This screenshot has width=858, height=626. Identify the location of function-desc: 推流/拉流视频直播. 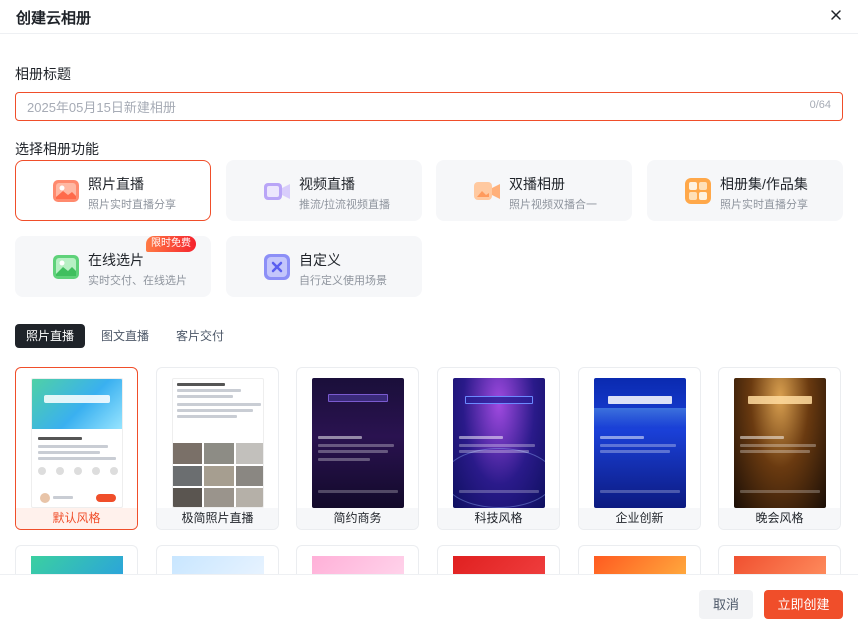
(345, 205).